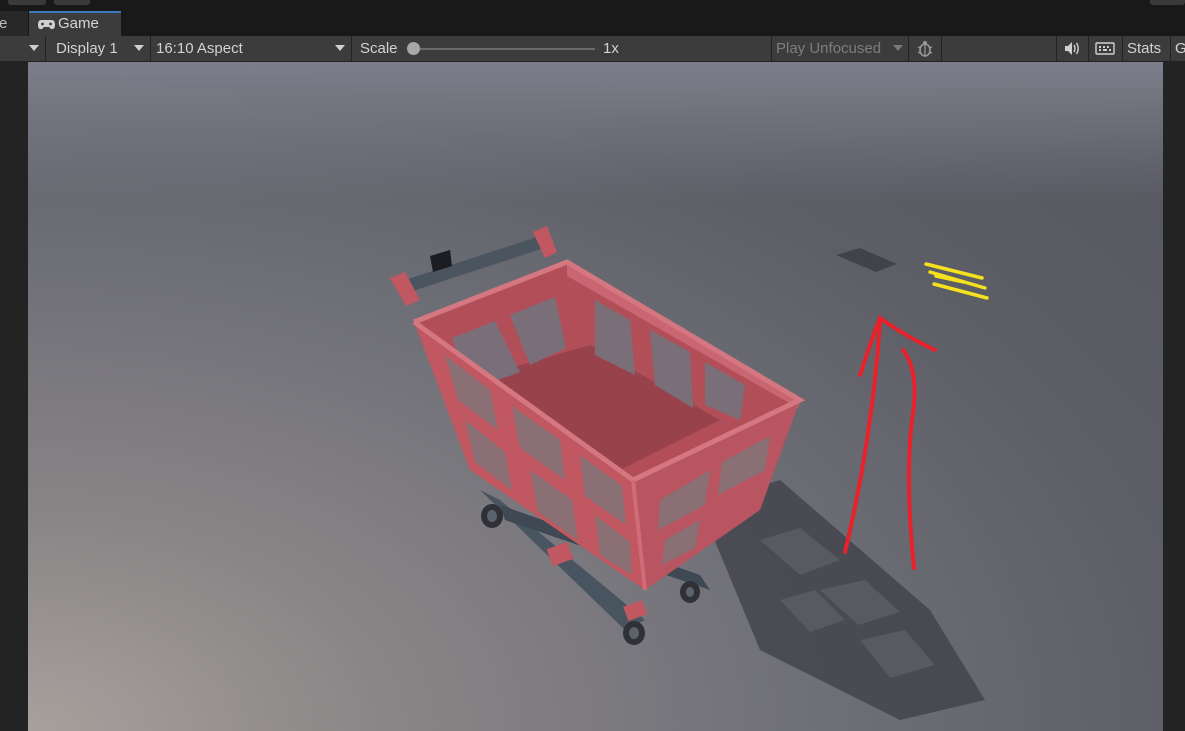  Describe the element at coordinates (592, 23) in the screenshot. I see `tab-bar: e Game` at that location.